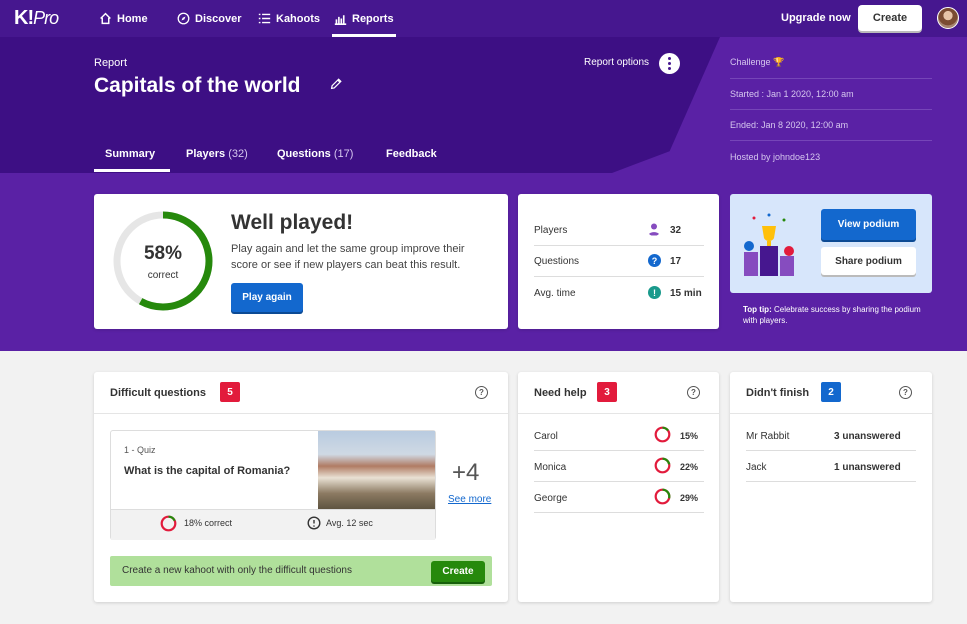 The width and height of the screenshot is (967, 624). I want to click on question-icon: ?, so click(654, 260).